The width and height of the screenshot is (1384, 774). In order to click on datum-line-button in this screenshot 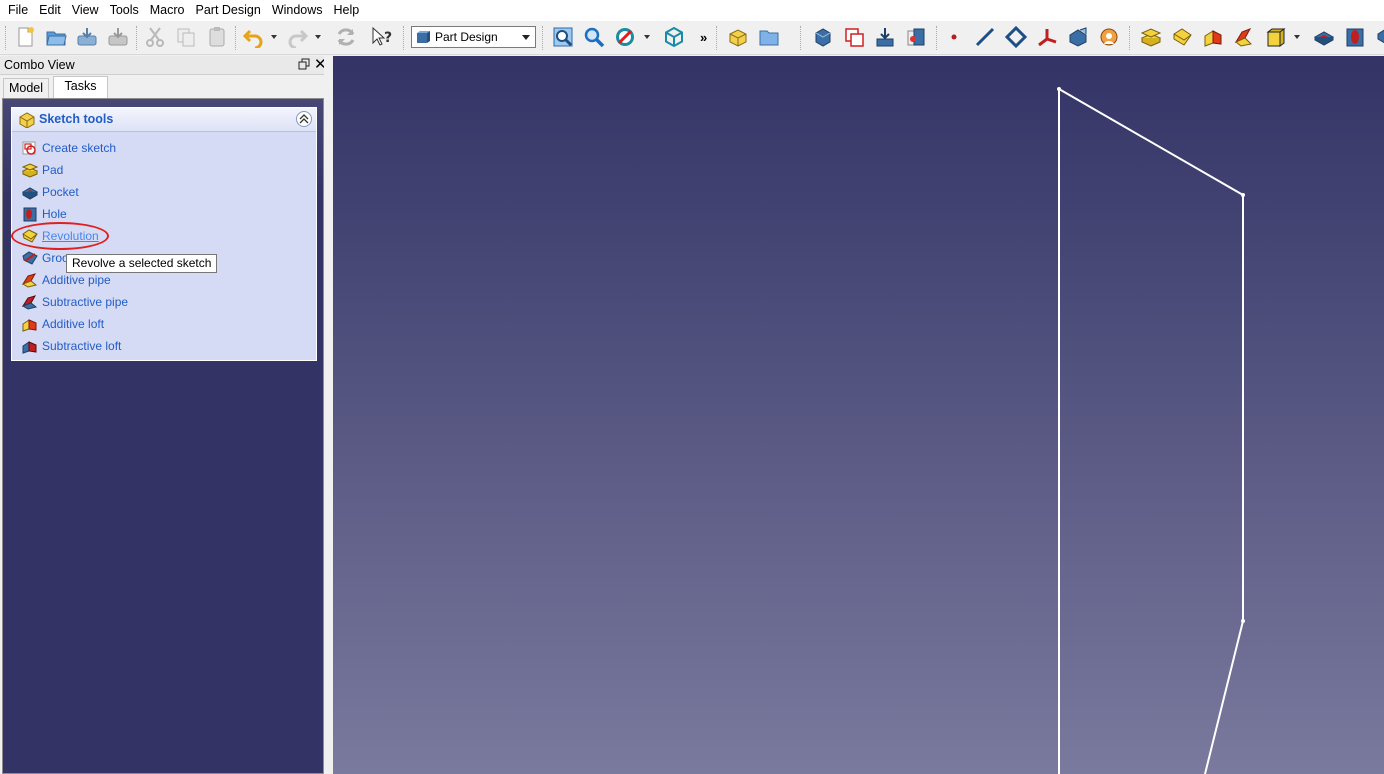, I will do `click(985, 37)`.